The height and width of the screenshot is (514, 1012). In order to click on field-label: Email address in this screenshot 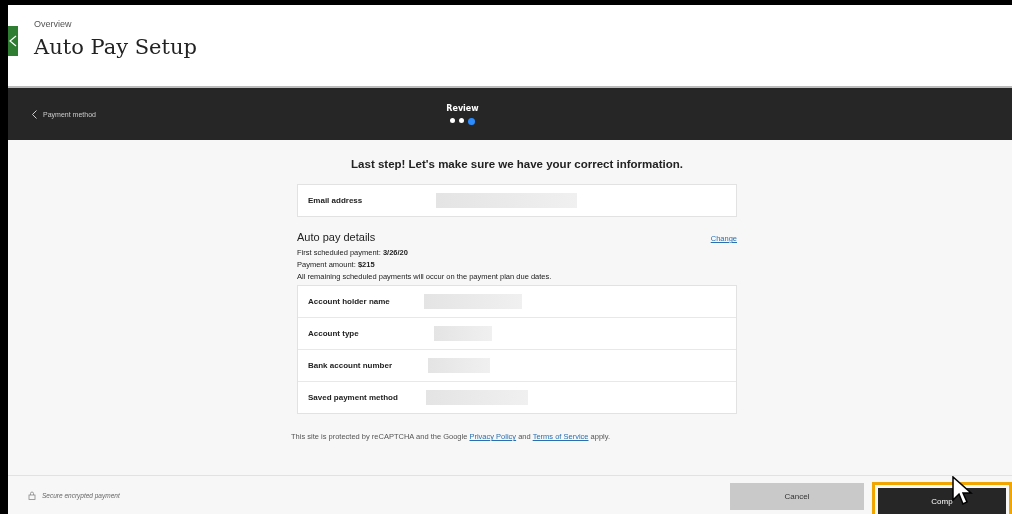, I will do `click(336, 200)`.